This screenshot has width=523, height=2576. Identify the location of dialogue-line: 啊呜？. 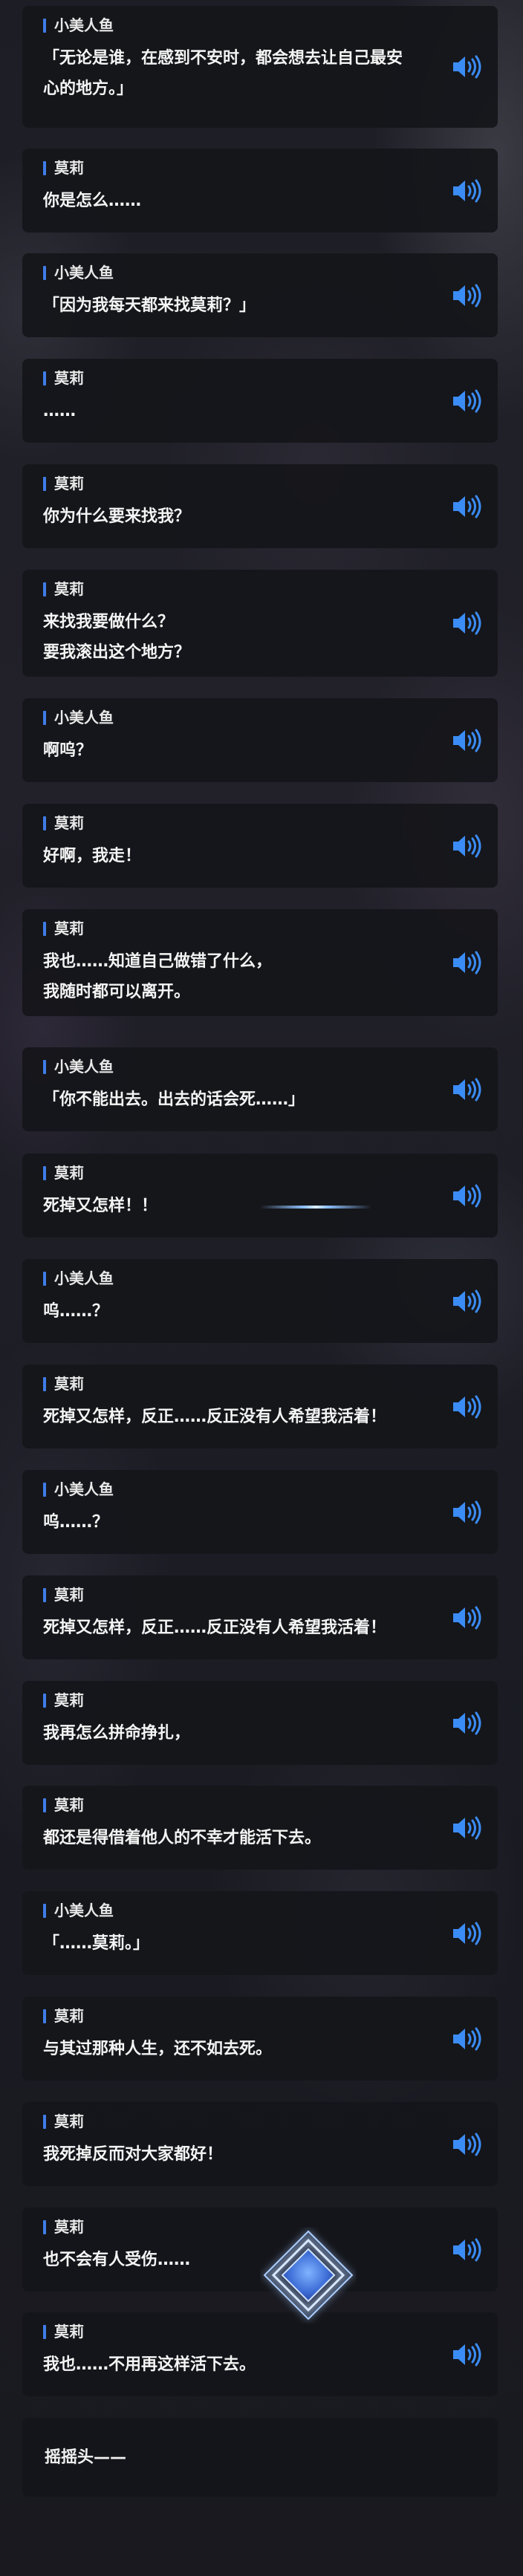
(68, 750).